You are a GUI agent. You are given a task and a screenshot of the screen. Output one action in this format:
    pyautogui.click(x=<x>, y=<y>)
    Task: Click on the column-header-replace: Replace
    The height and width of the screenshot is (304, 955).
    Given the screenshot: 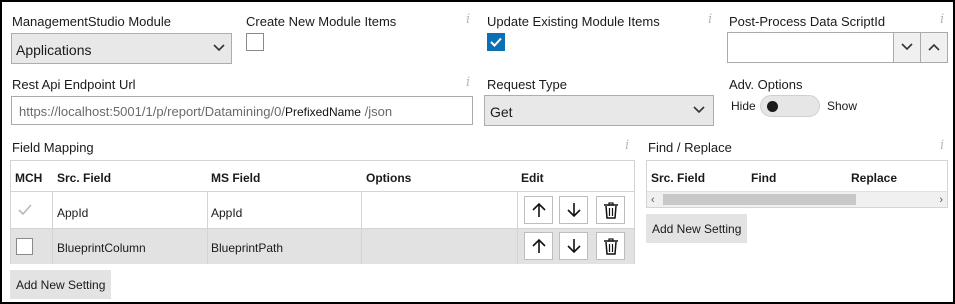 What is the action you would take?
    pyautogui.click(x=874, y=178)
    